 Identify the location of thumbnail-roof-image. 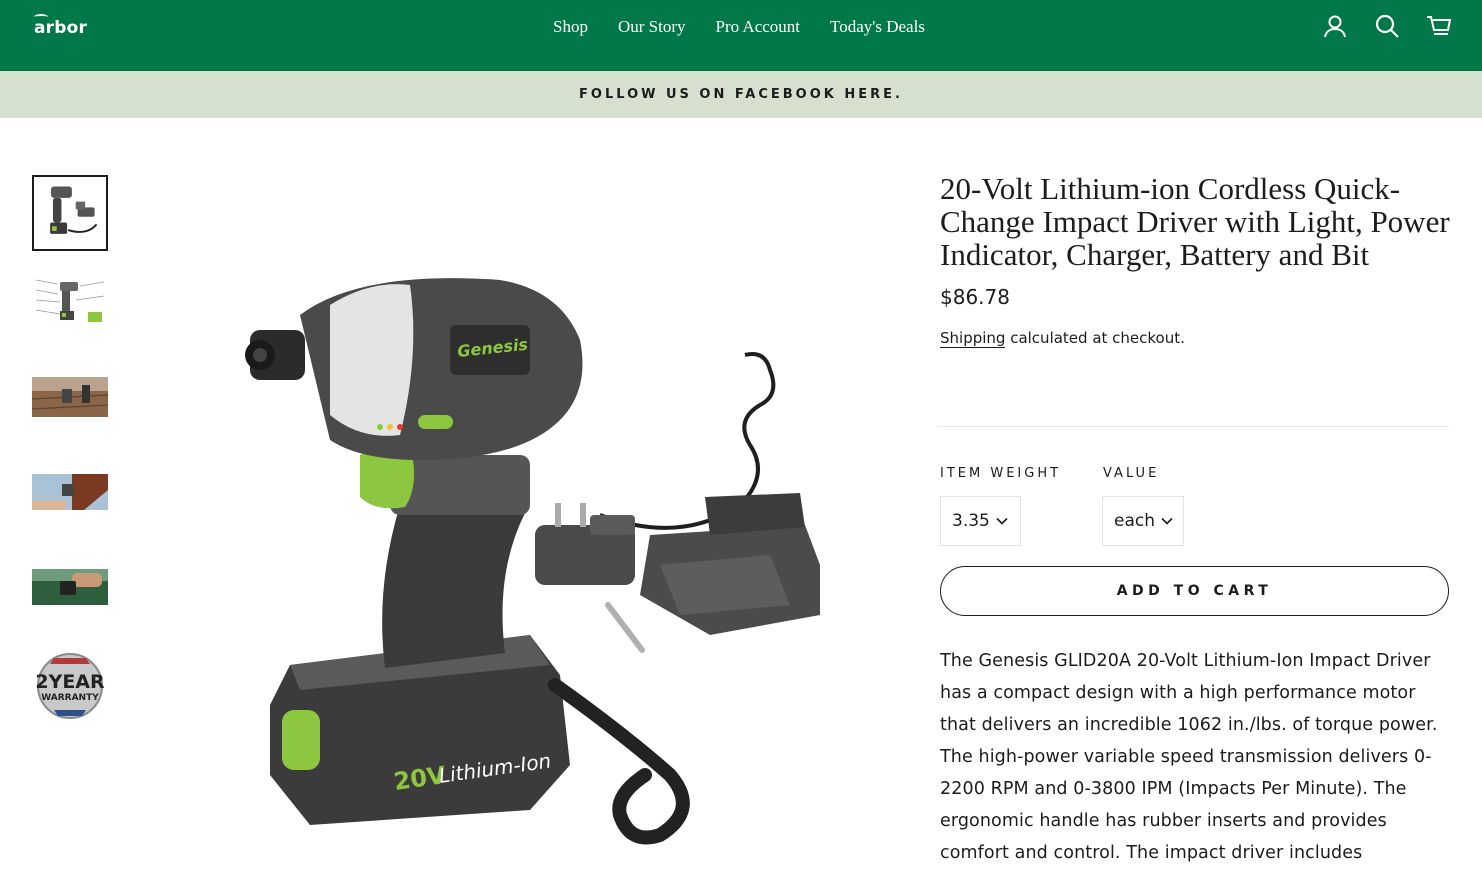
(70, 498).